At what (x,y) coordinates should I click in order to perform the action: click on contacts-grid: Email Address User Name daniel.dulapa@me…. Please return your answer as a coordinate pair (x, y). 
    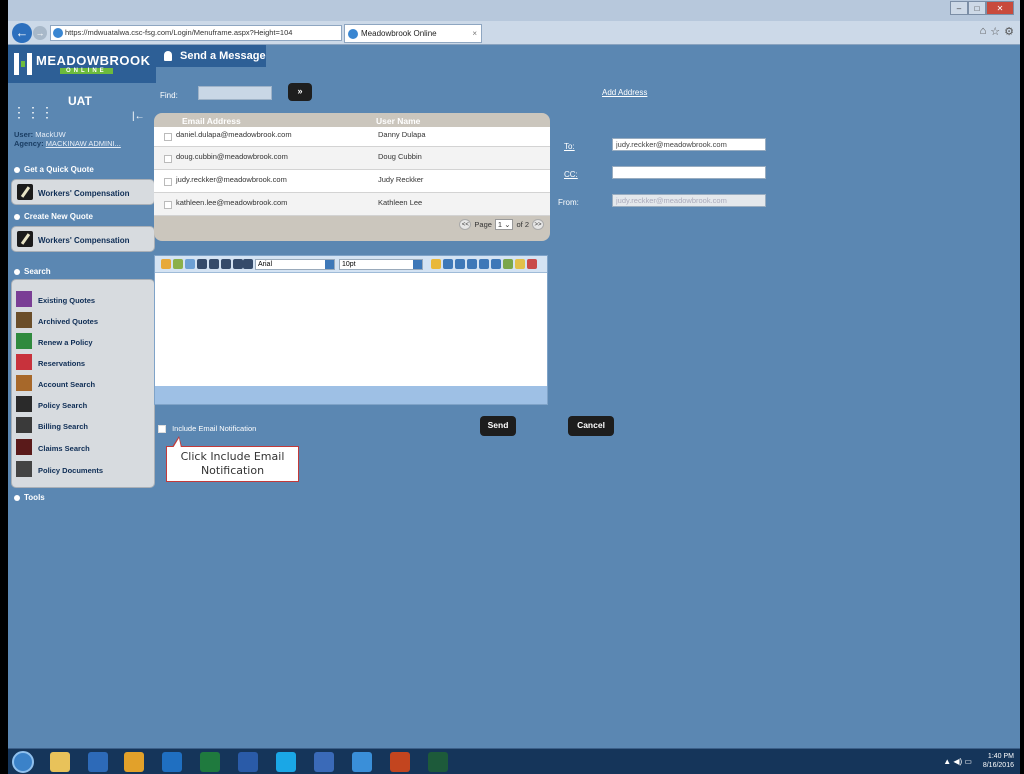
    Looking at the image, I should click on (352, 177).